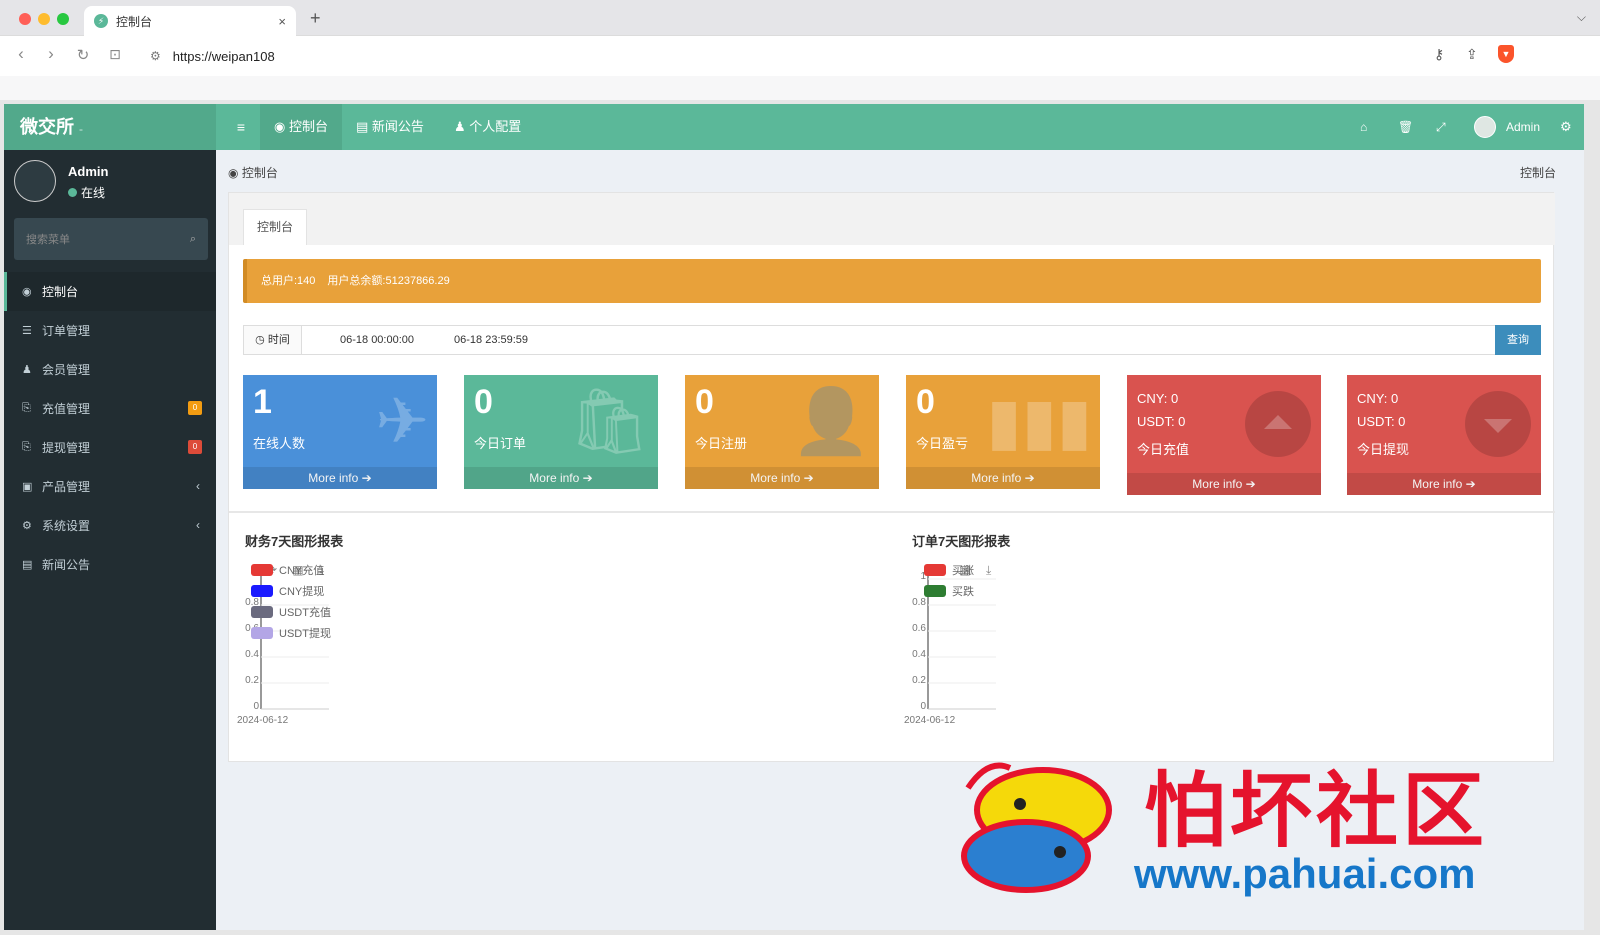 This screenshot has width=1600, height=935. Describe the element at coordinates (111, 239) in the screenshot. I see `sidebar-search-input: 搜索菜单 ⌕` at that location.